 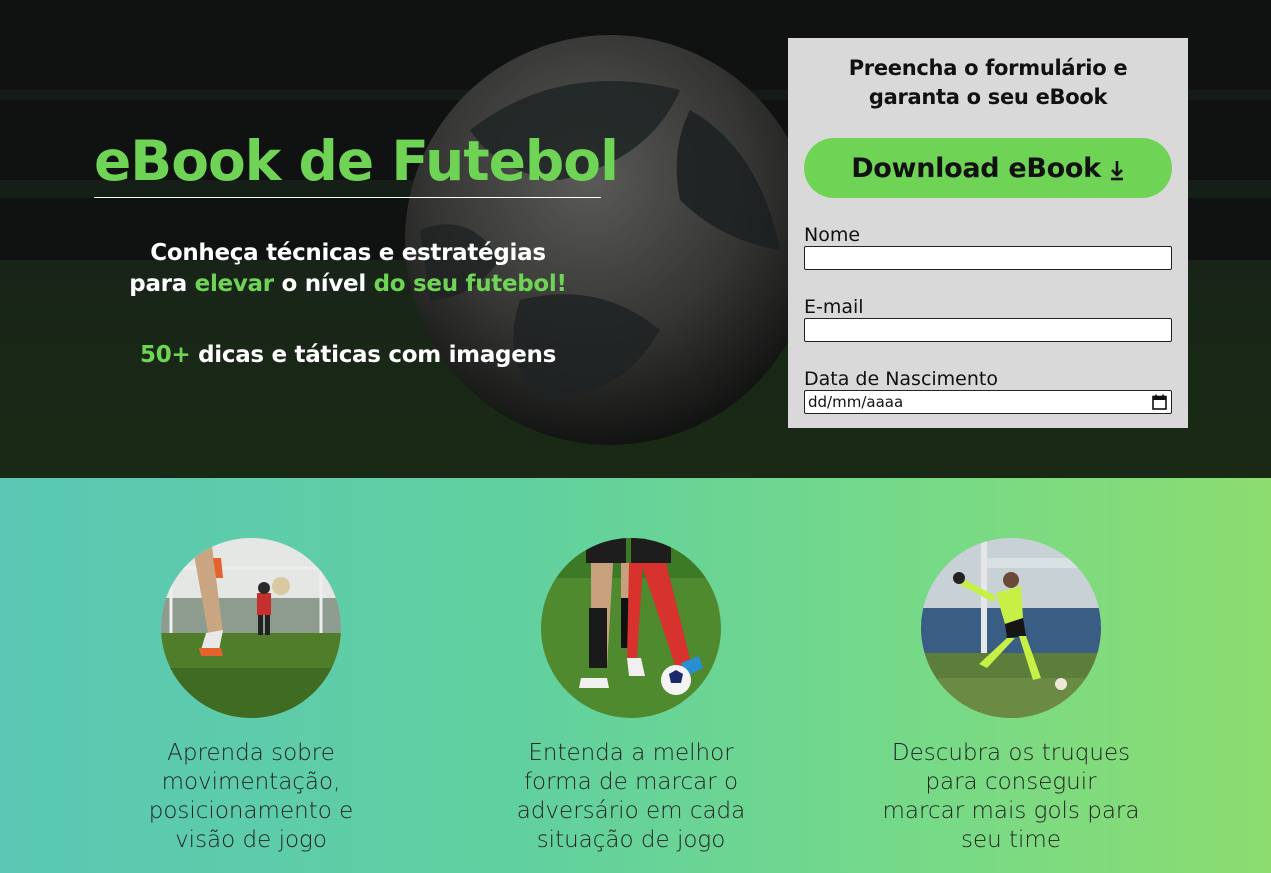 I want to click on hero-subtitle-part-c: o nível, so click(x=323, y=284).